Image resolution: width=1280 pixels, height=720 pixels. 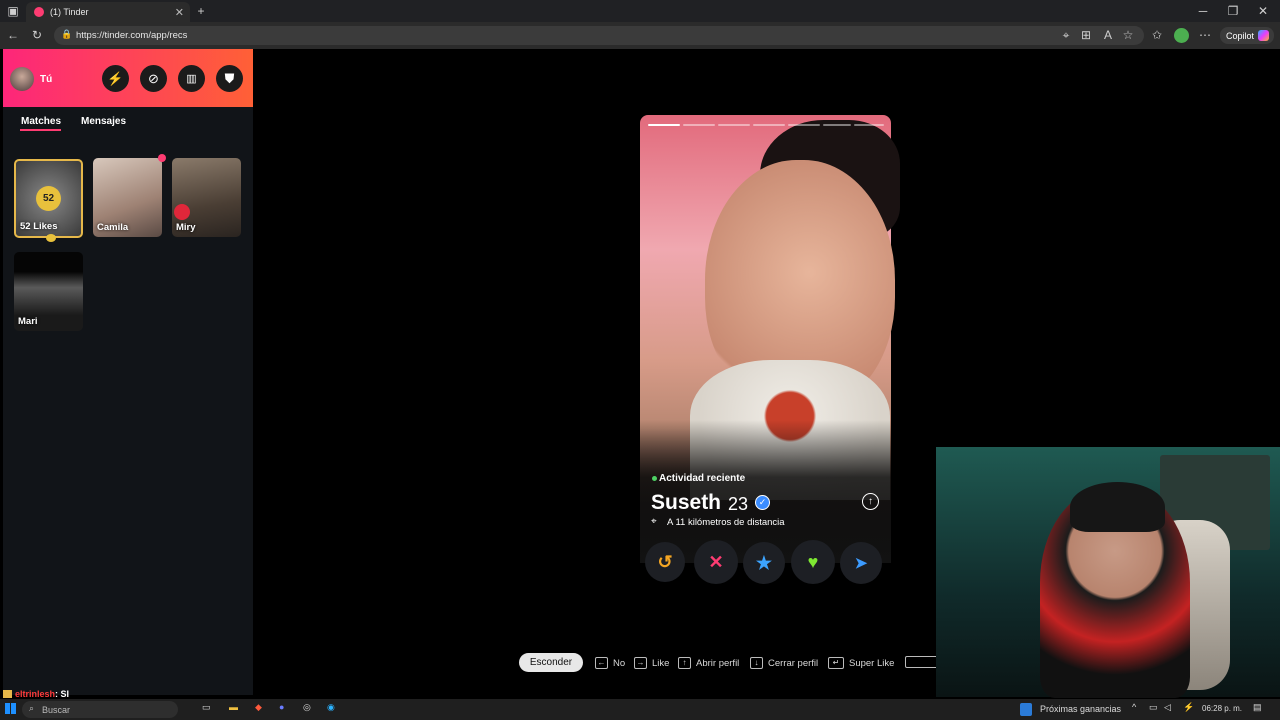 I want to click on arrow-down-icon: ↓, so click(x=756, y=663).